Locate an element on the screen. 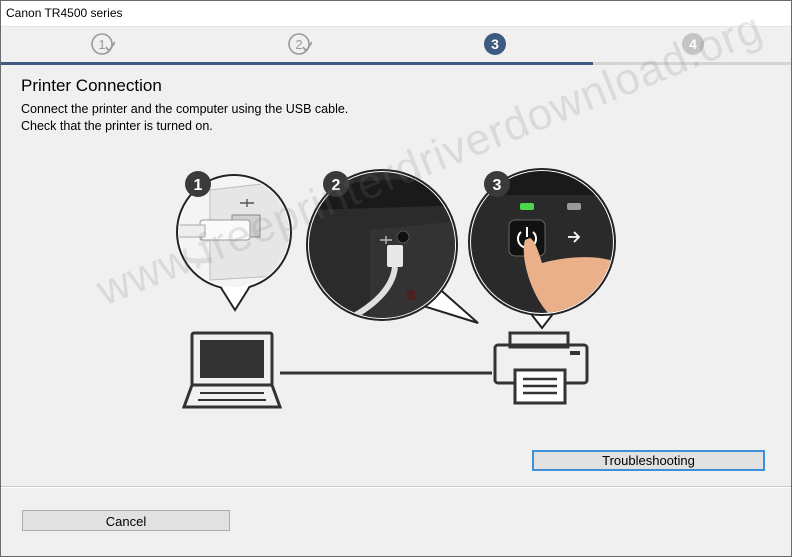  step-2-label: 2 is located at coordinates (298, 44).